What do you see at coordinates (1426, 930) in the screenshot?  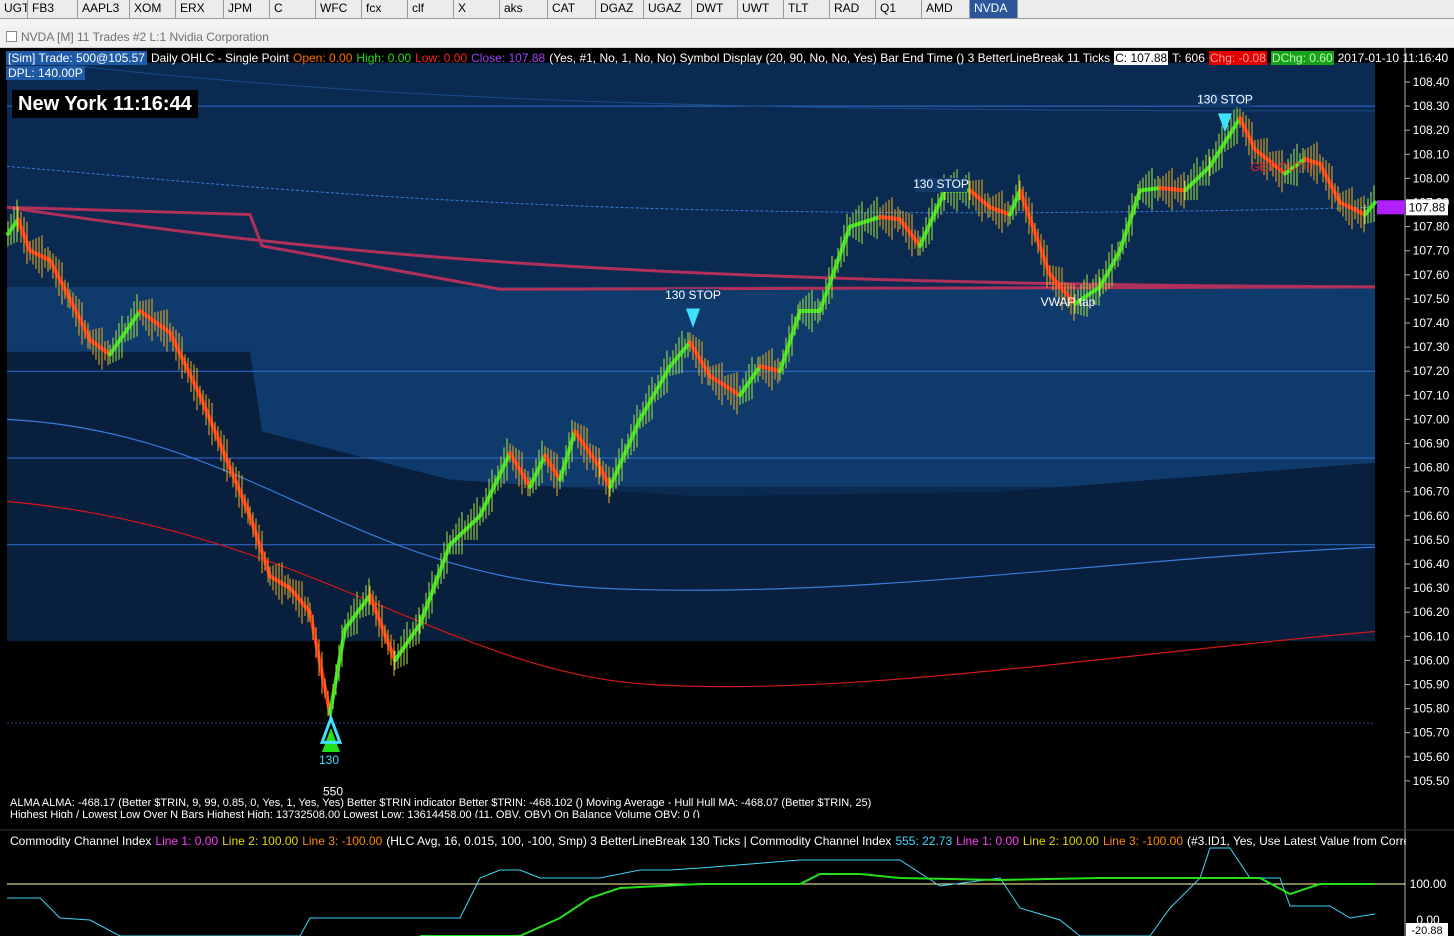 I see `cci-current-label: -20.88` at bounding box center [1426, 930].